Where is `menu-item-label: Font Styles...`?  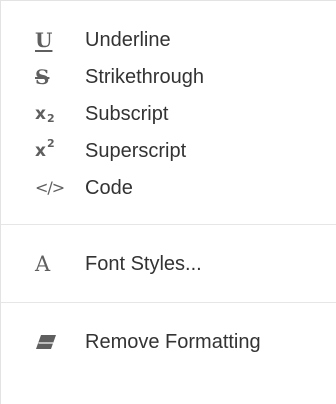 menu-item-label: Font Styles... is located at coordinates (143, 263).